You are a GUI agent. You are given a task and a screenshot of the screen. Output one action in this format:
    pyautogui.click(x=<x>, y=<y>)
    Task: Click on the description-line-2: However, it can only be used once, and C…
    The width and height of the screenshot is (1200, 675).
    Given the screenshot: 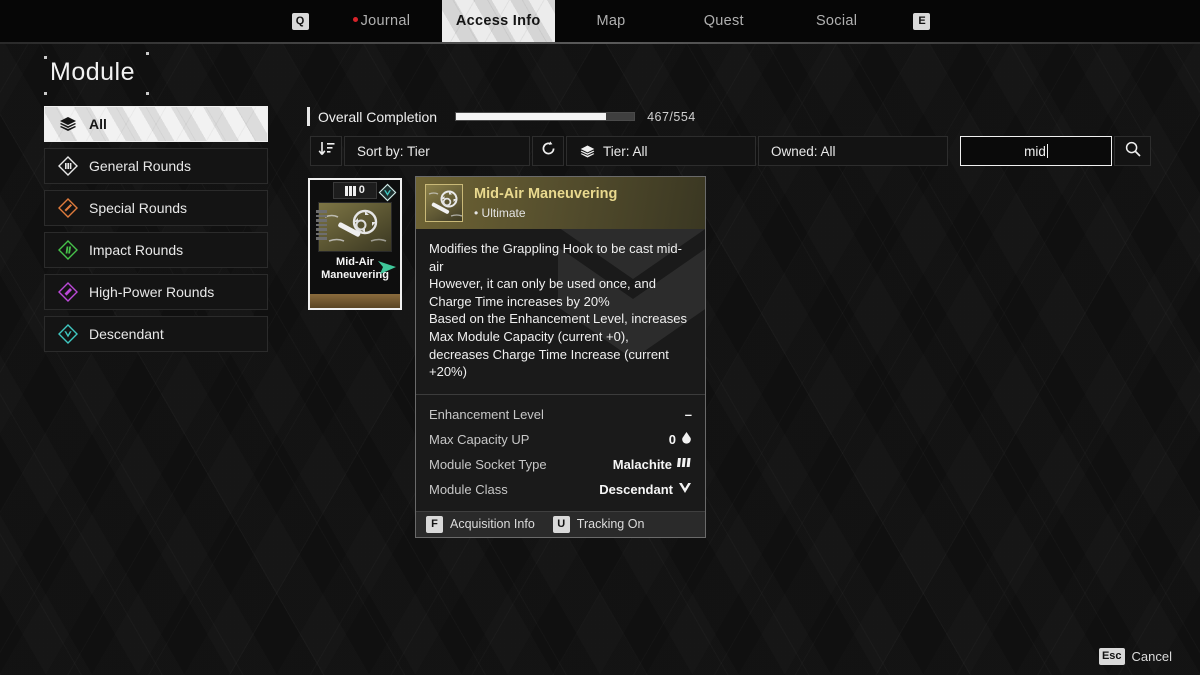 What is the action you would take?
    pyautogui.click(x=542, y=292)
    